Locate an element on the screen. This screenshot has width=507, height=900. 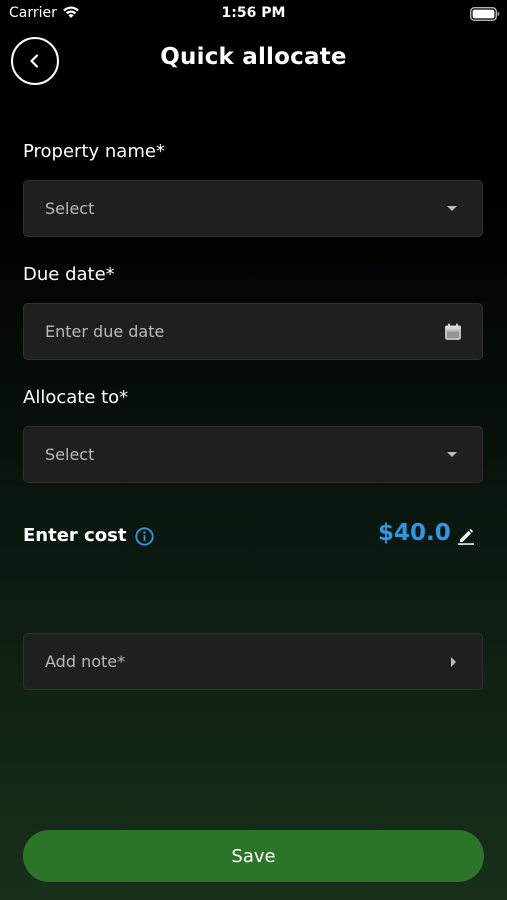
status-time: 1:56 PM is located at coordinates (253, 13).